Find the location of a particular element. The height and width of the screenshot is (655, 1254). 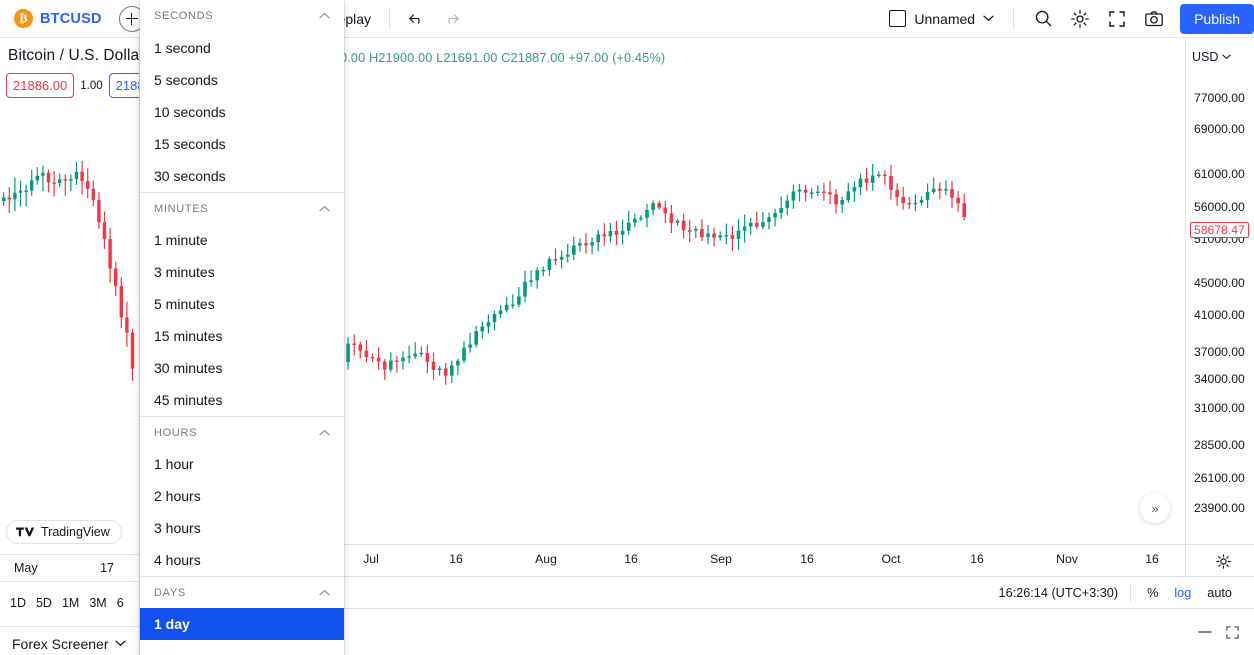

symbol-button: ₿ BTCUSD is located at coordinates (58, 18).